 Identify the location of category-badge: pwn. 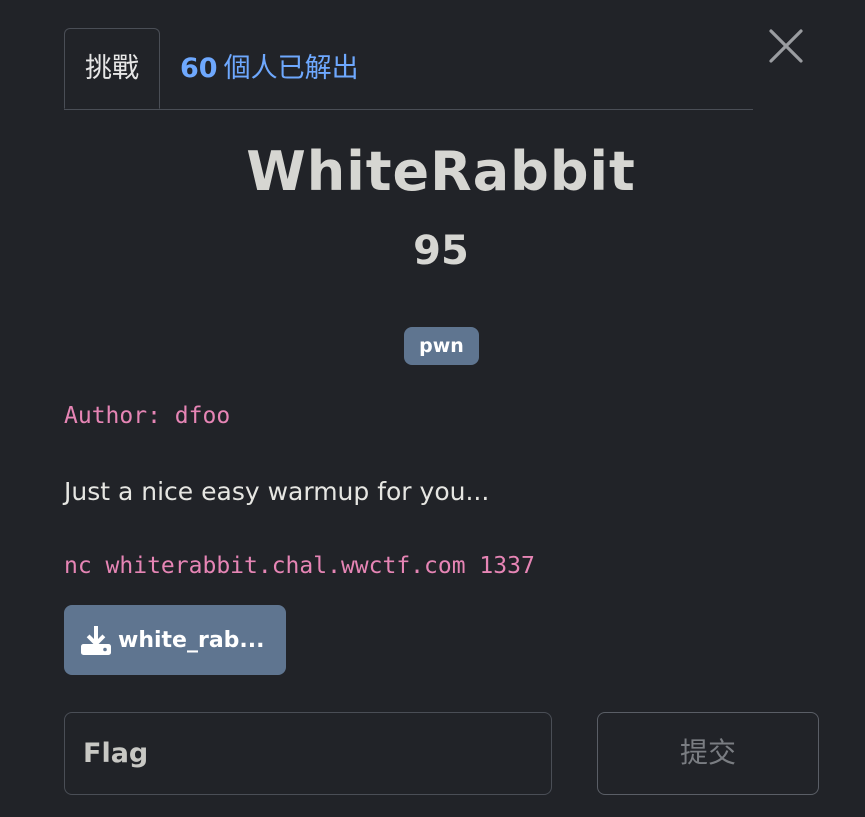
(441, 346).